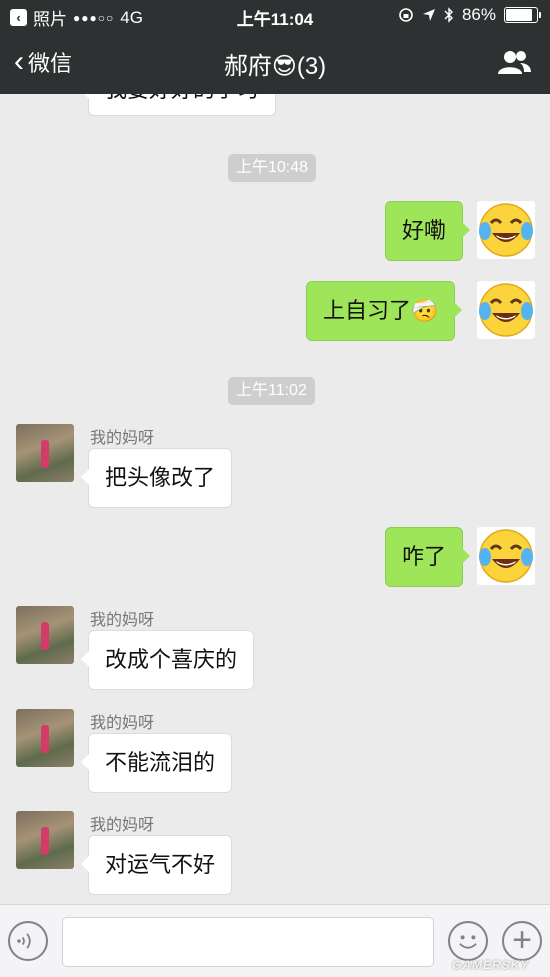 Image resolution: width=550 pixels, height=977 pixels. I want to click on message-text: 上自习了, so click(367, 310).